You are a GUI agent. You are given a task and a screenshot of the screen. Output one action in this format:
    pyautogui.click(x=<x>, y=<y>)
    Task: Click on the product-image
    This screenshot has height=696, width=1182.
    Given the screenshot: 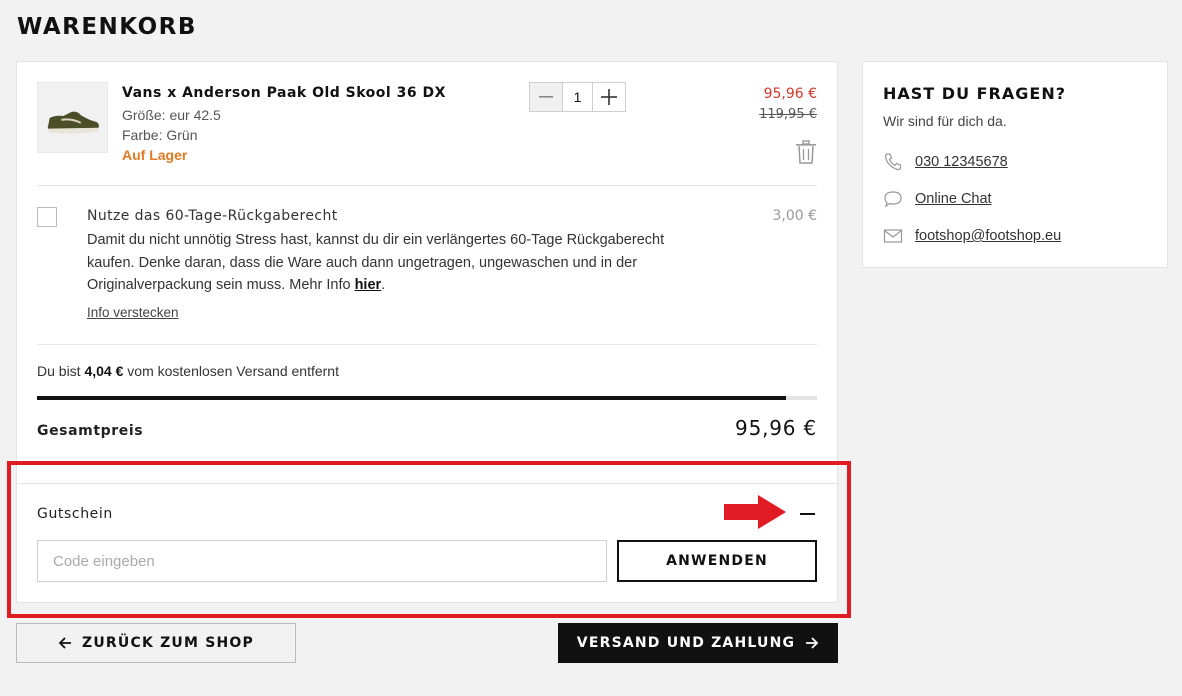 What is the action you would take?
    pyautogui.click(x=72, y=117)
    